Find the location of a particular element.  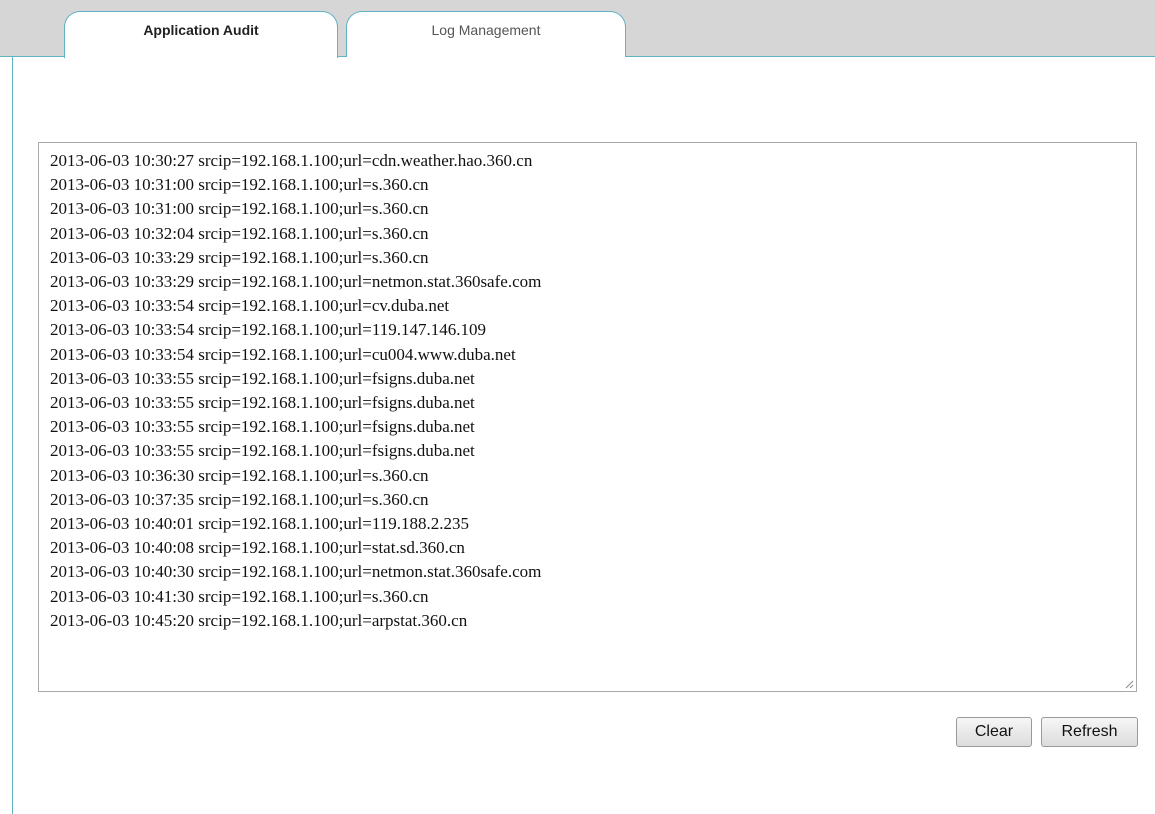

tab-application-audit-label: Application Audit is located at coordinates (201, 30).